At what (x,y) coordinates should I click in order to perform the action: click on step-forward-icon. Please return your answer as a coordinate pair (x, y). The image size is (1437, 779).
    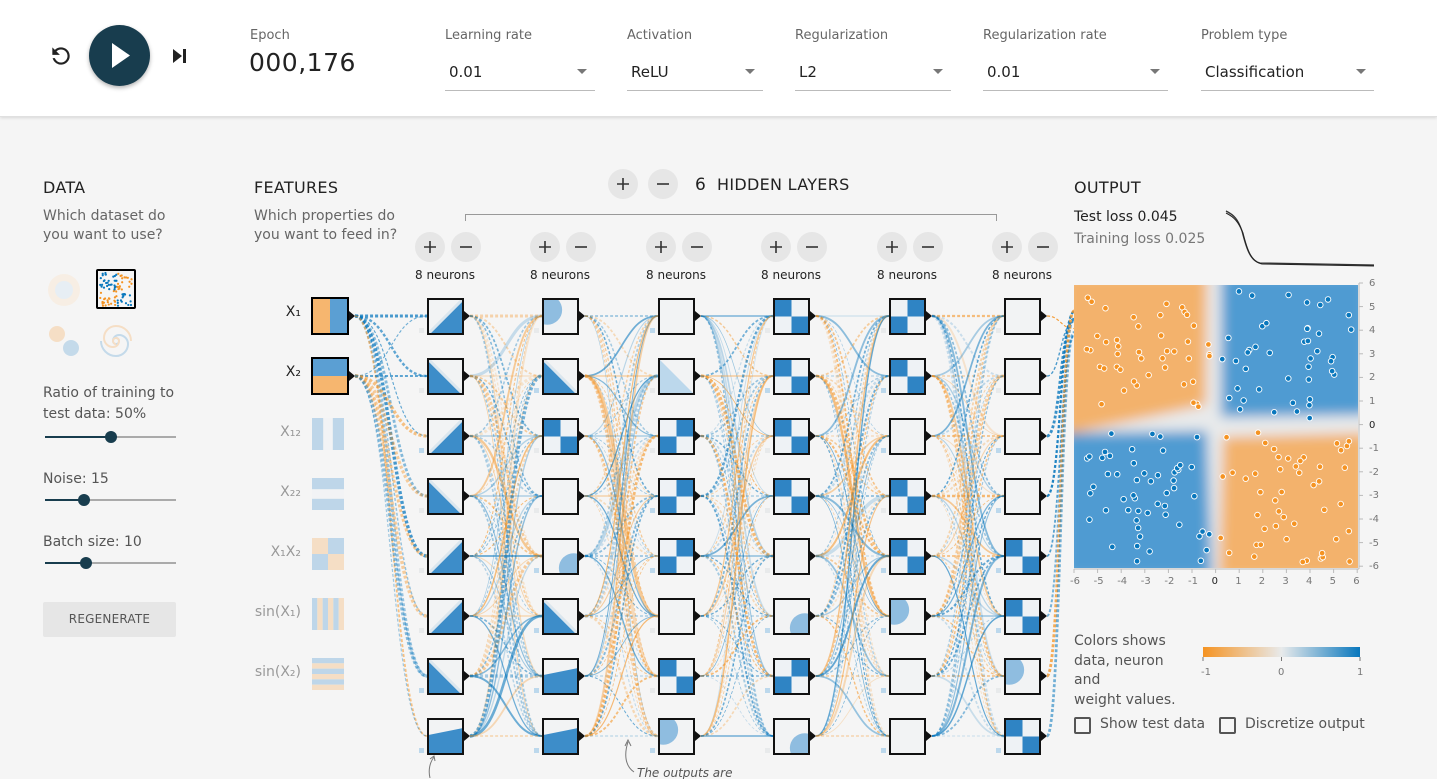
    Looking at the image, I should click on (180, 56).